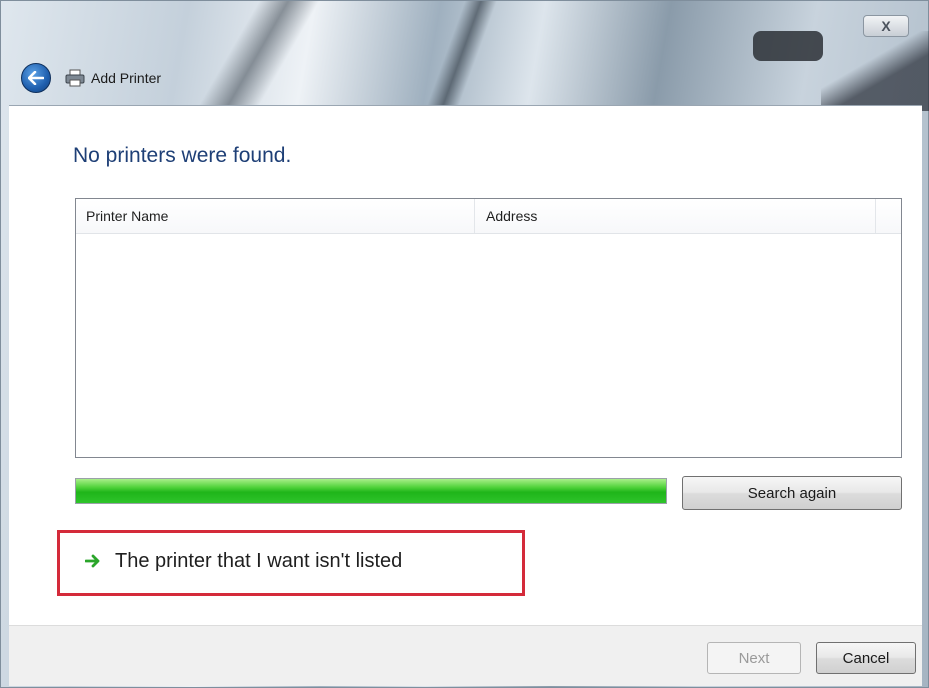 The image size is (929, 688). I want to click on title-bar: Add Printer, so click(91, 78).